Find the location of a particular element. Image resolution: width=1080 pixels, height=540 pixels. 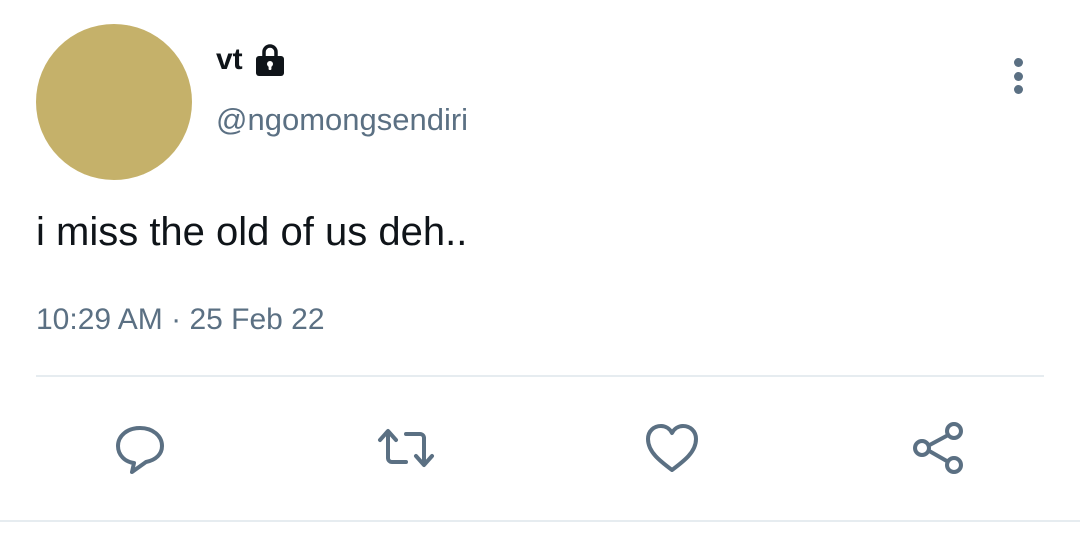

divider is located at coordinates (540, 376).